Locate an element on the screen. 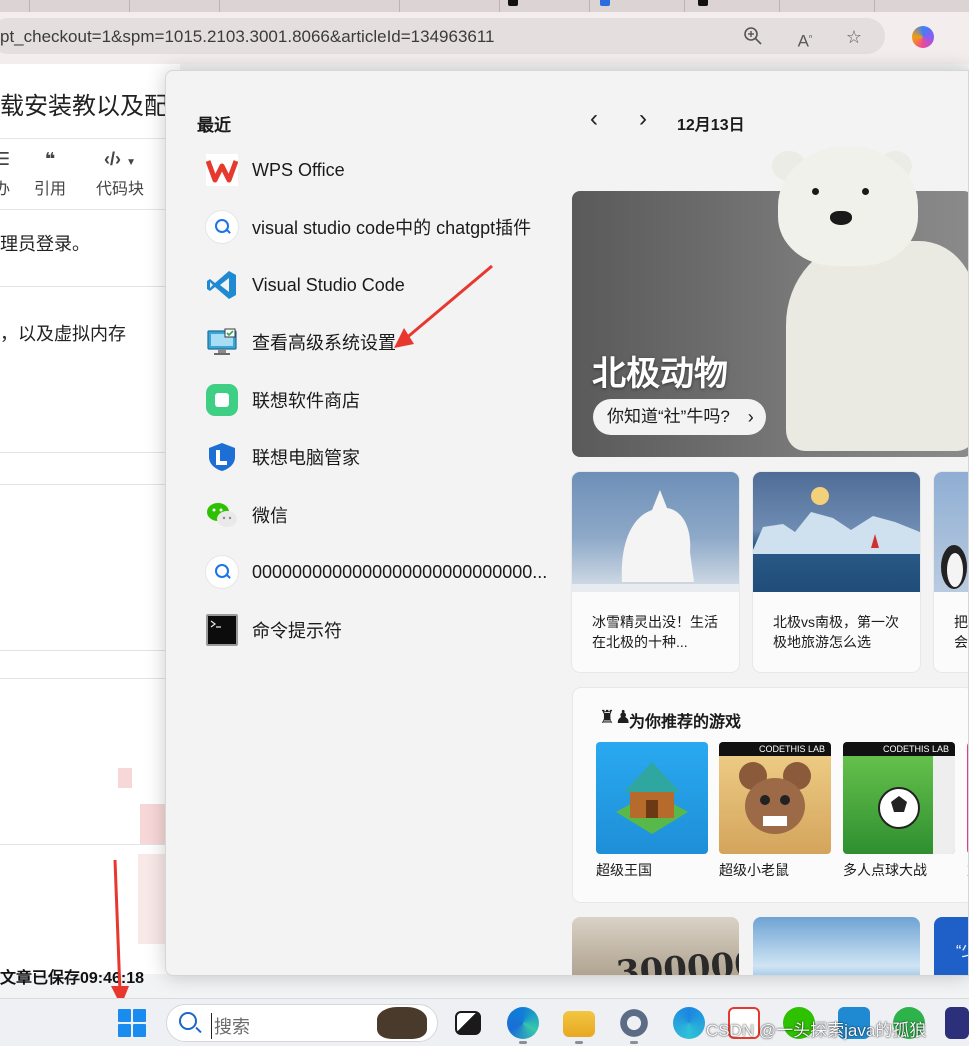 This screenshot has height=1046, width=969. next-arrow-icon: › is located at coordinates (643, 119).